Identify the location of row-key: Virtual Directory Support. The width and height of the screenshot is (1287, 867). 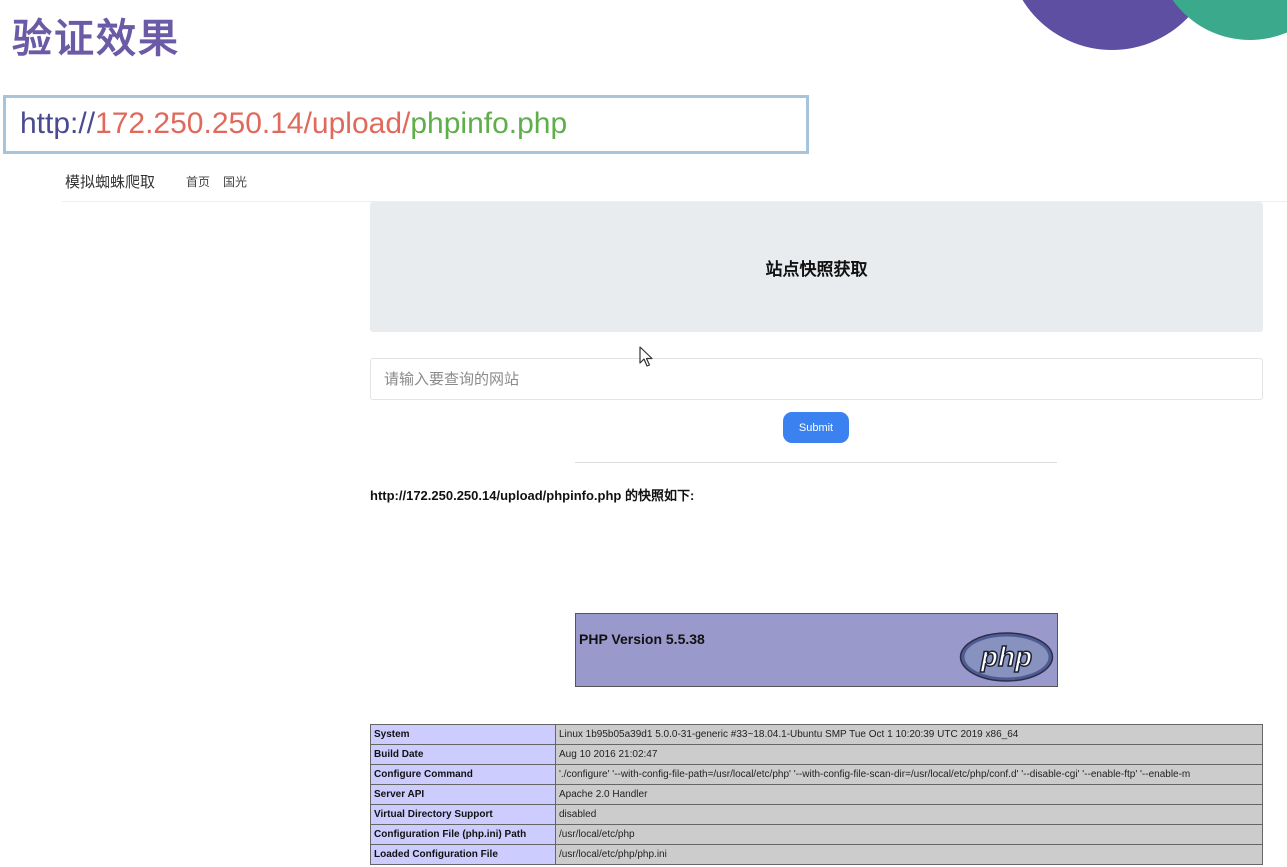
(463, 814).